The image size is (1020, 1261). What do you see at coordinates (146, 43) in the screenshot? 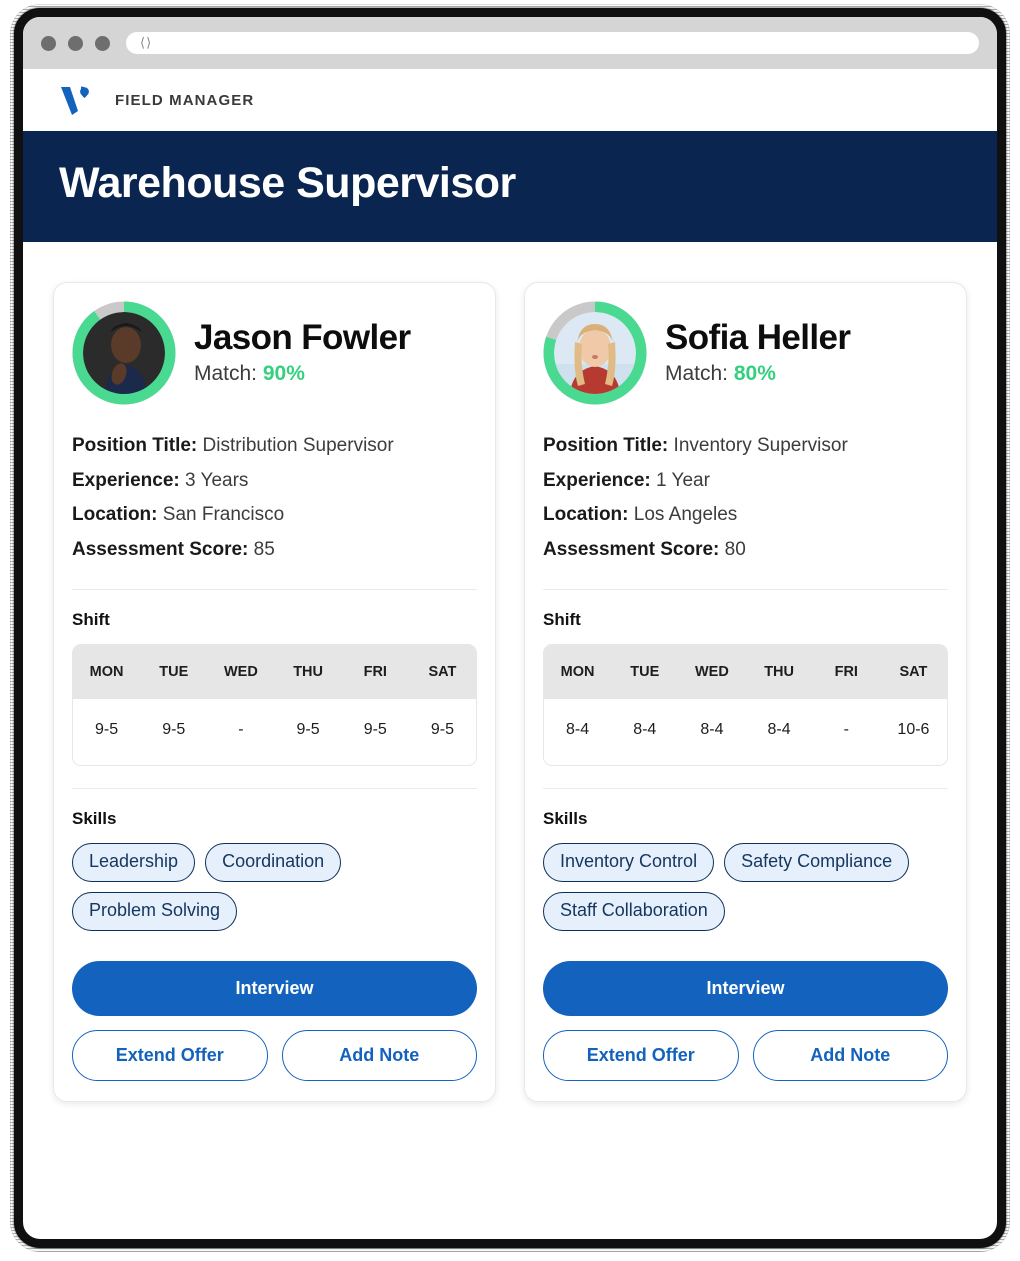
I see `nav-arrows-icon: ⟨⟩` at bounding box center [146, 43].